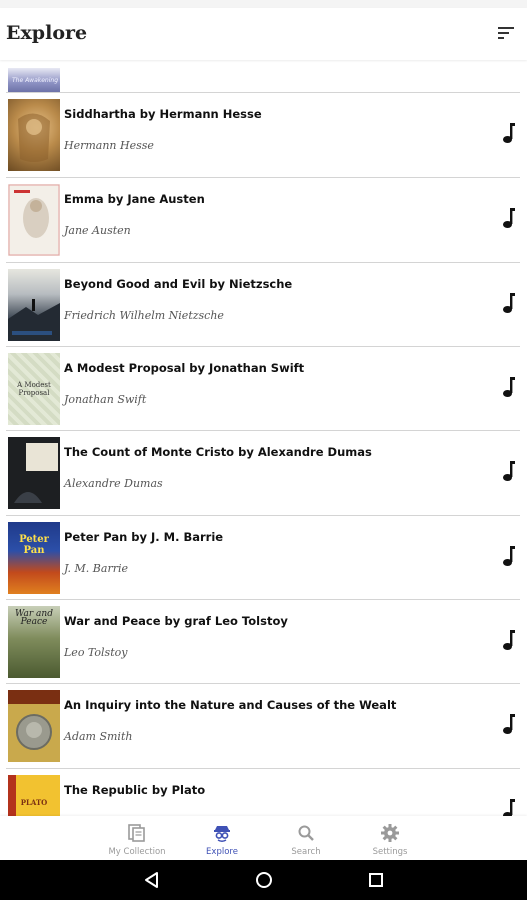 Image resolution: width=527 pixels, height=900 pixels. I want to click on book-title: Siddhartha by Hermann Hesse, so click(163, 114).